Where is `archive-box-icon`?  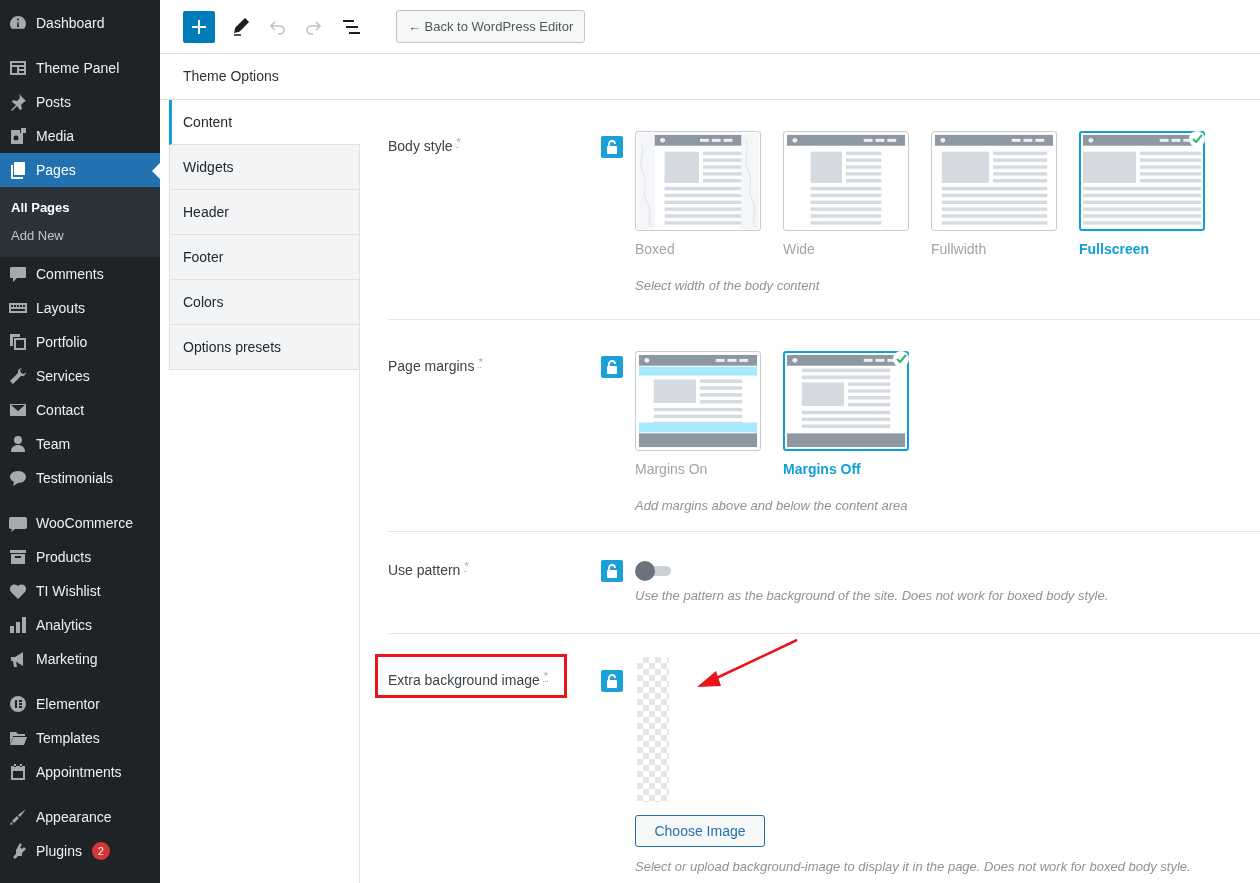 archive-box-icon is located at coordinates (18, 557).